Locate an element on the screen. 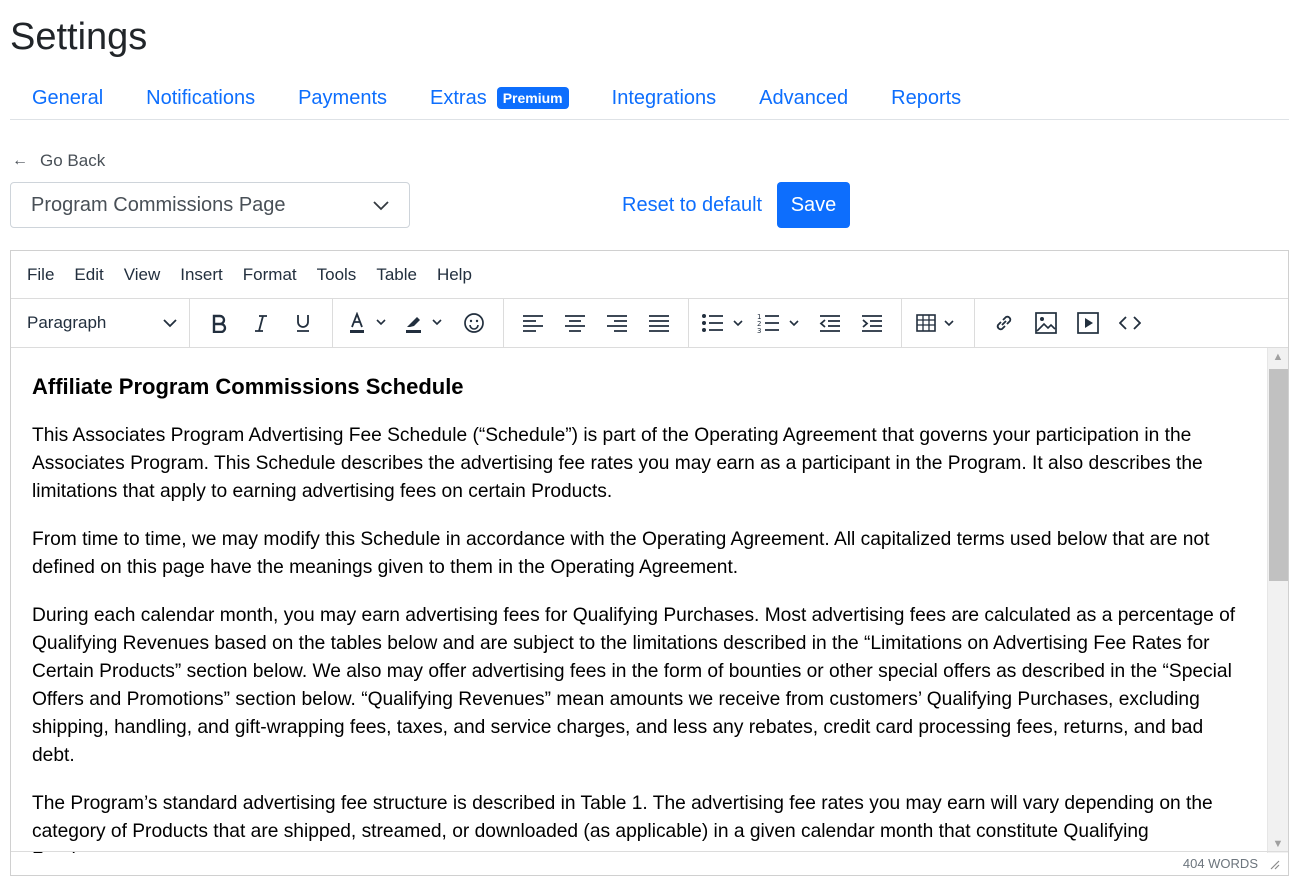  tab-general: General is located at coordinates (67, 98).